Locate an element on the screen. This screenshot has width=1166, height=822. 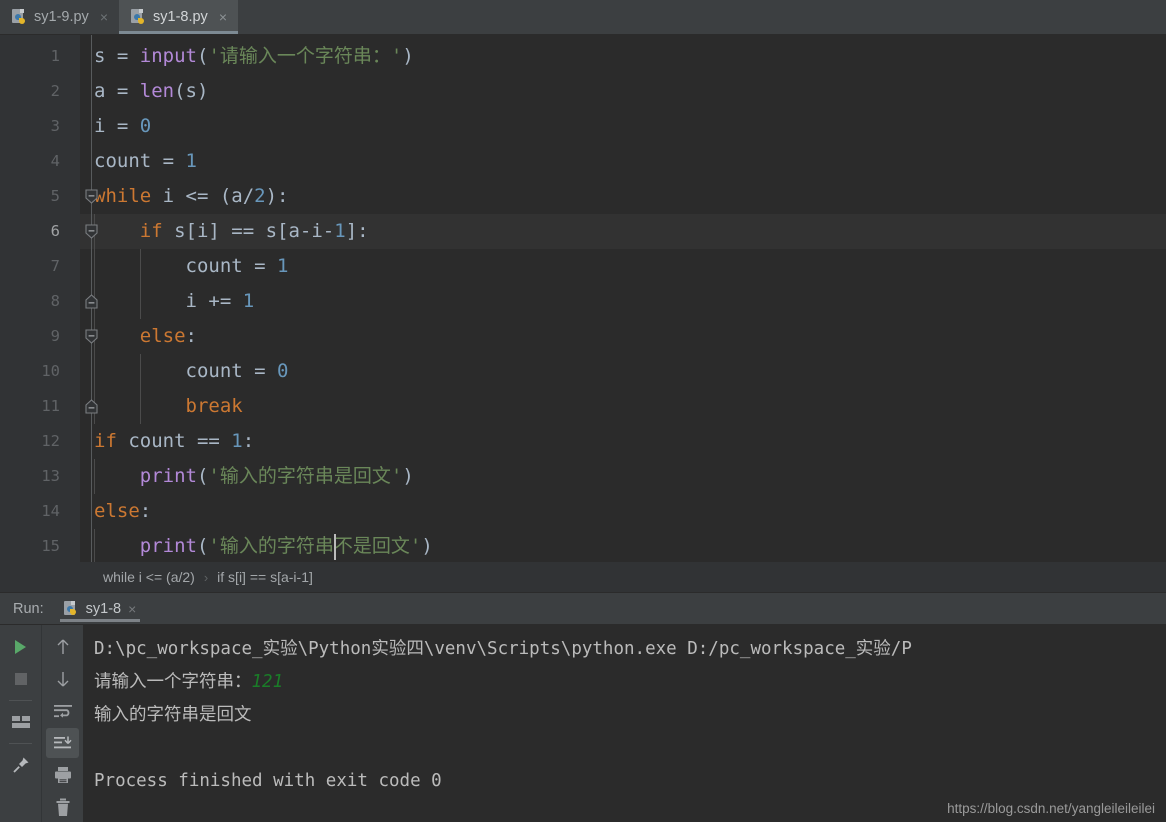
stop-icon is located at coordinates (20, 679).